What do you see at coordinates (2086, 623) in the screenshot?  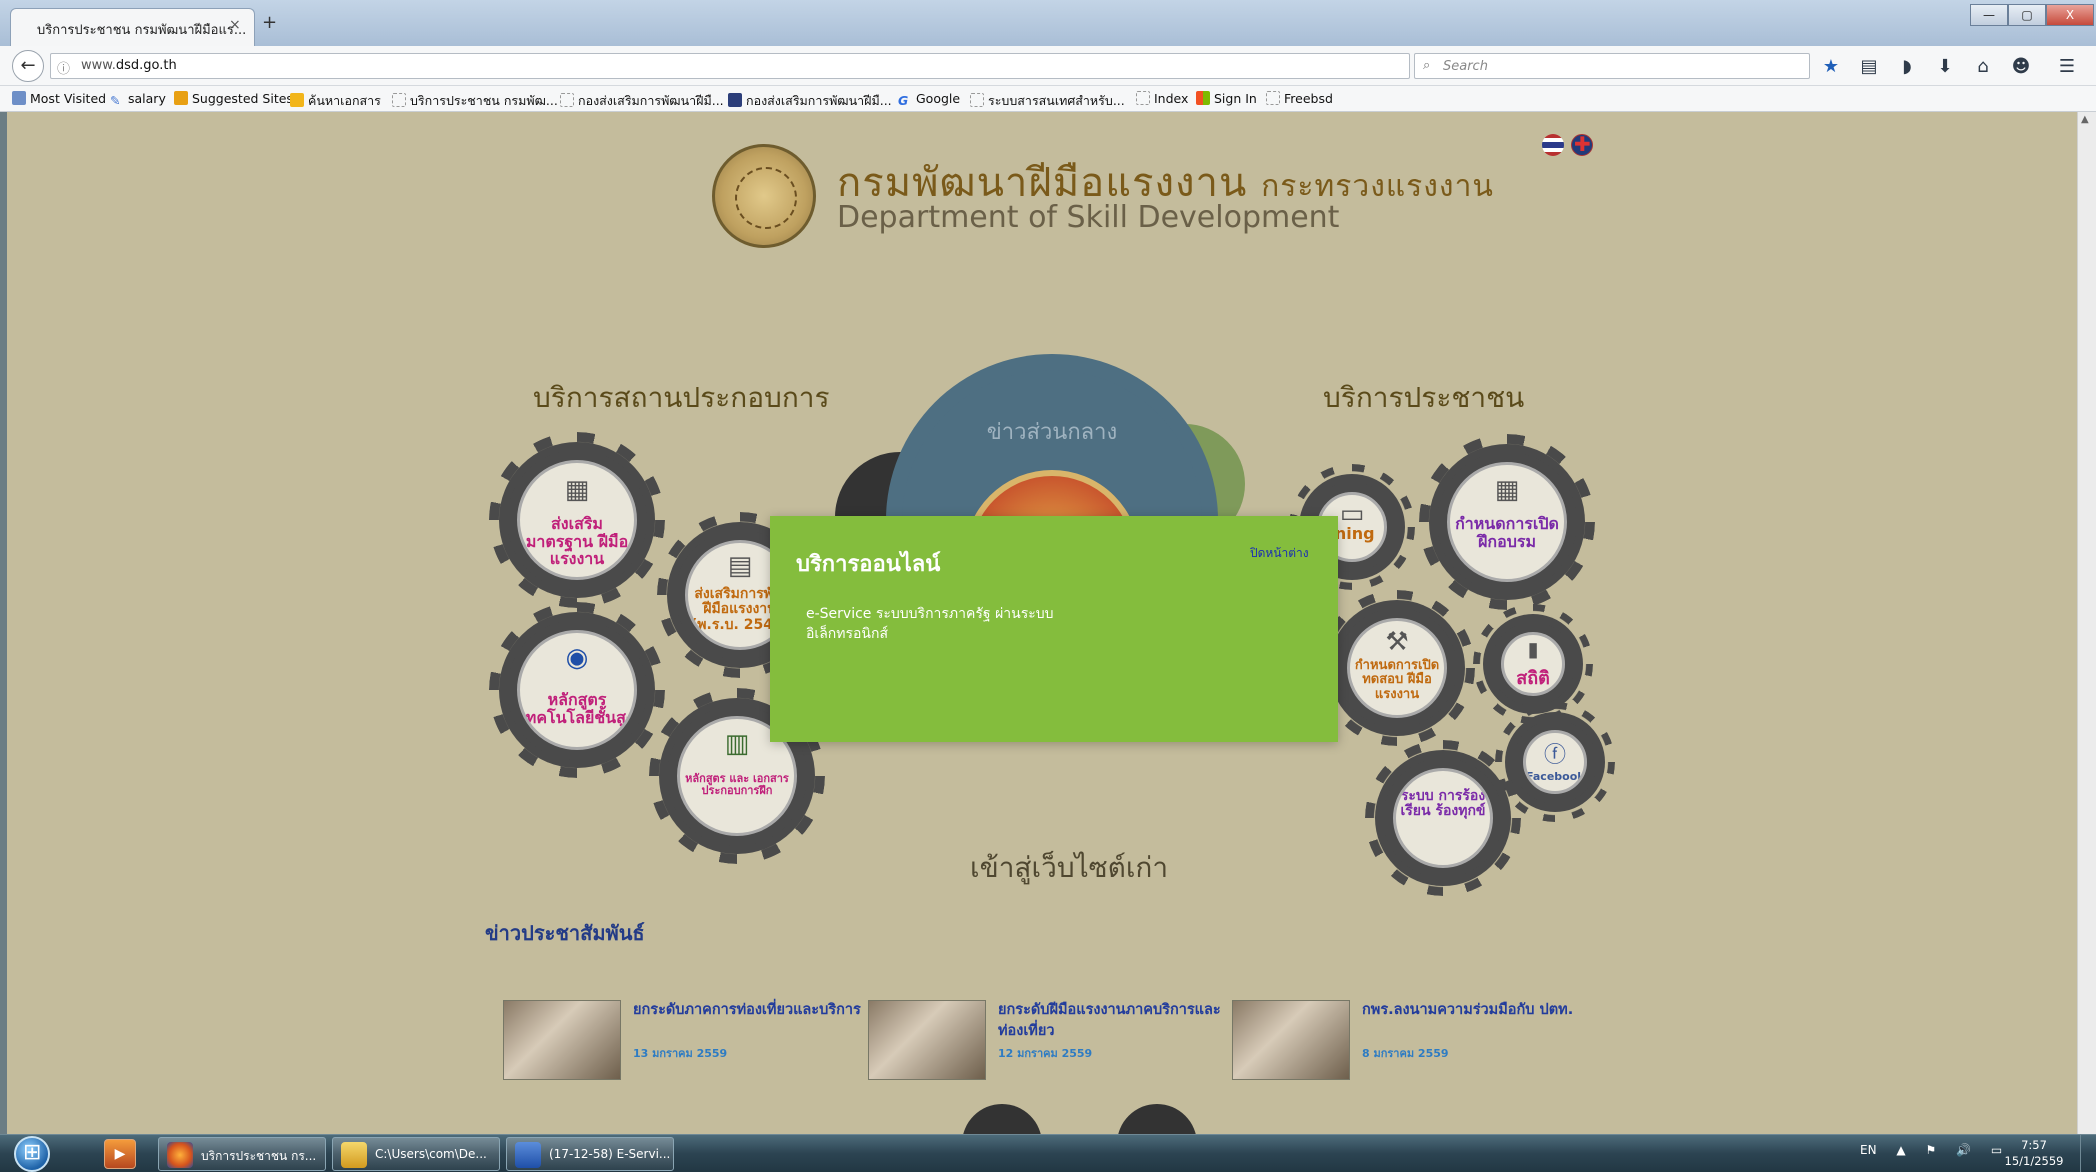 I see `page-scrollbar: ▲` at bounding box center [2086, 623].